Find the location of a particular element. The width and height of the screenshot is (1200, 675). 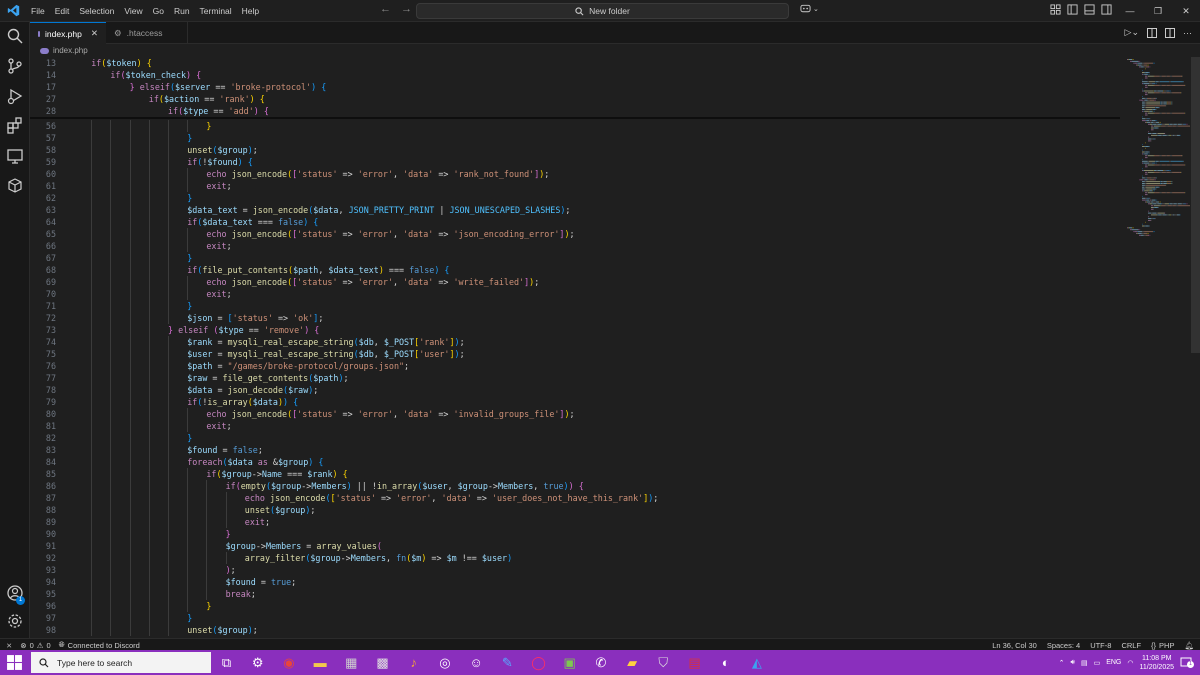

menu-terminal: Terminal is located at coordinates (216, 11).